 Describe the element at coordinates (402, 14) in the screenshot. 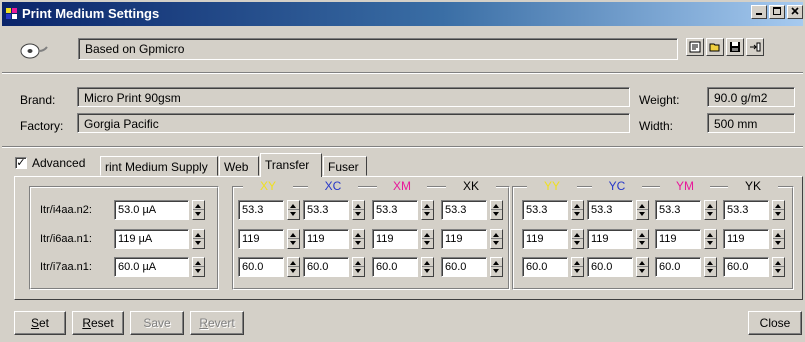

I see `title-bar: Print Medium Settings` at that location.